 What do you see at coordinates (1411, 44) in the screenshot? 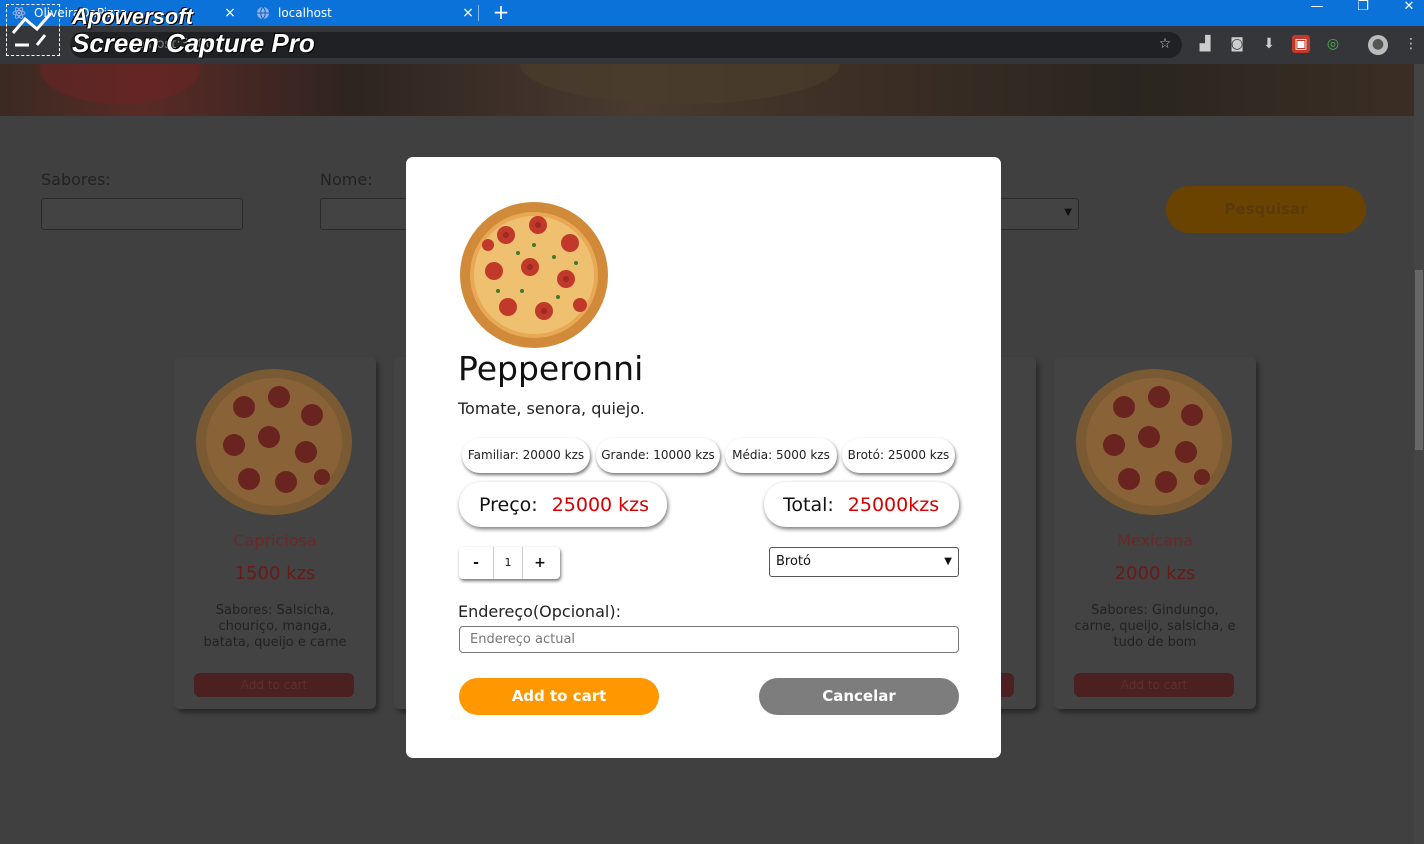
I see `menu-icon: ⋮` at bounding box center [1411, 44].